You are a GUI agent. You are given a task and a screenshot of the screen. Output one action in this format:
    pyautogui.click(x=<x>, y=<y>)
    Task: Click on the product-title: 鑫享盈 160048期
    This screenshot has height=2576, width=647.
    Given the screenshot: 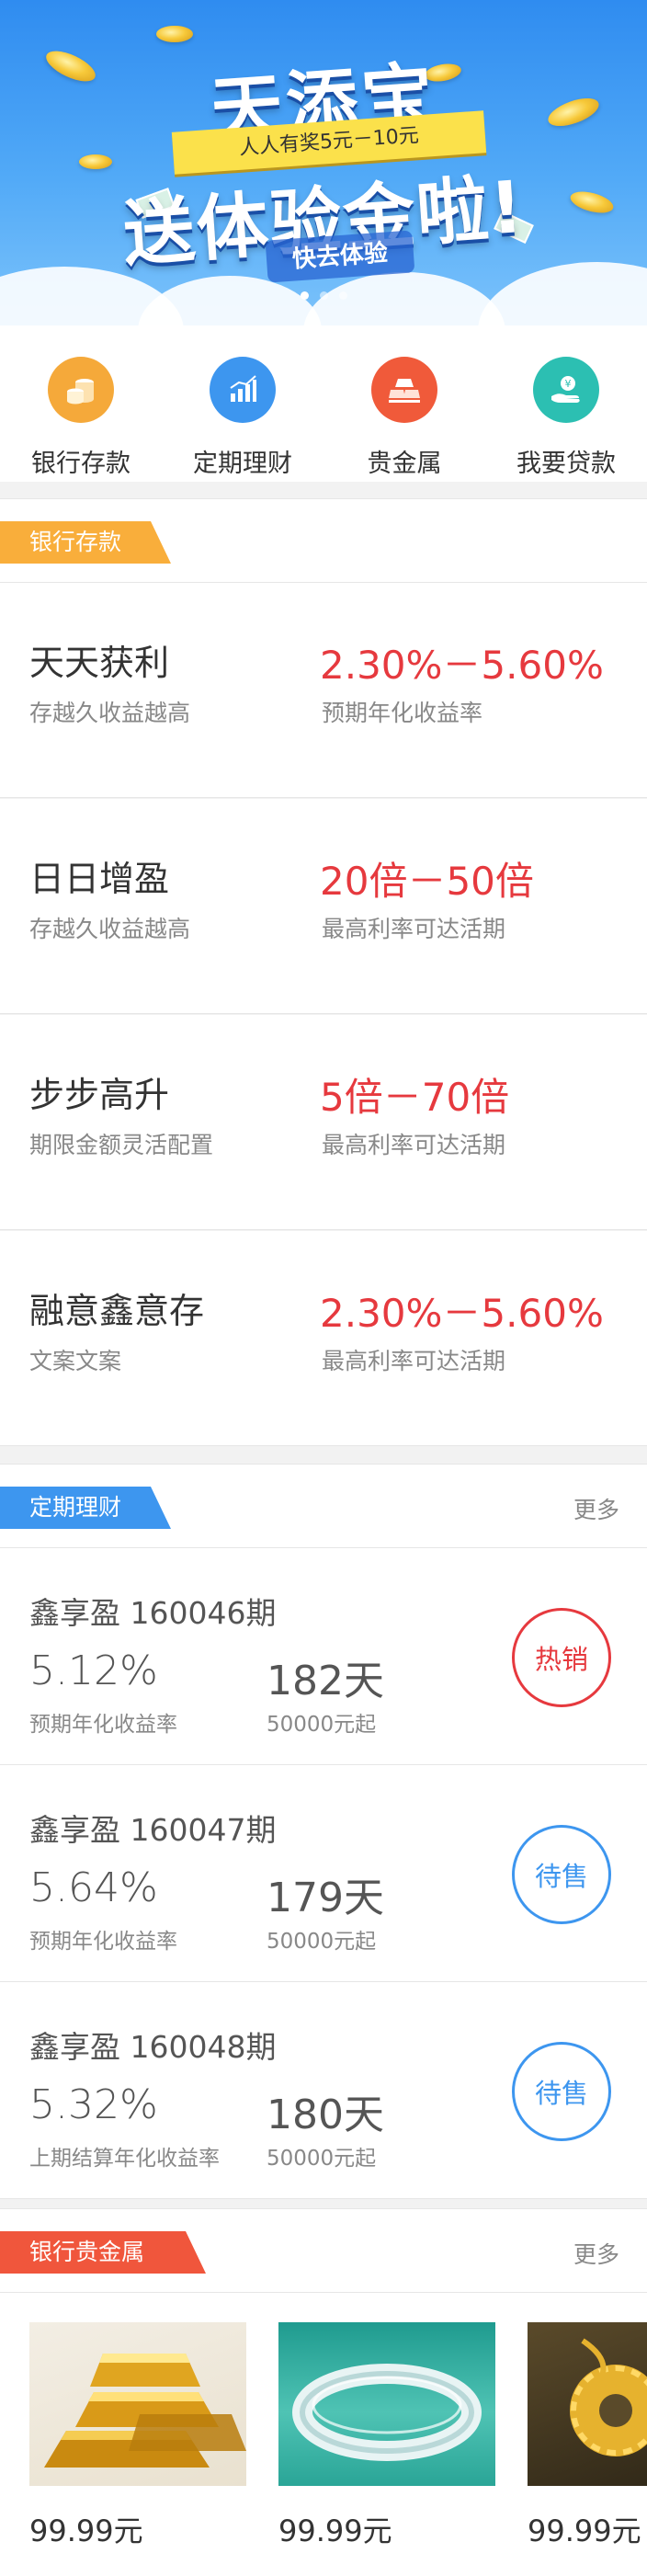 What is the action you would take?
    pyautogui.click(x=153, y=2047)
    